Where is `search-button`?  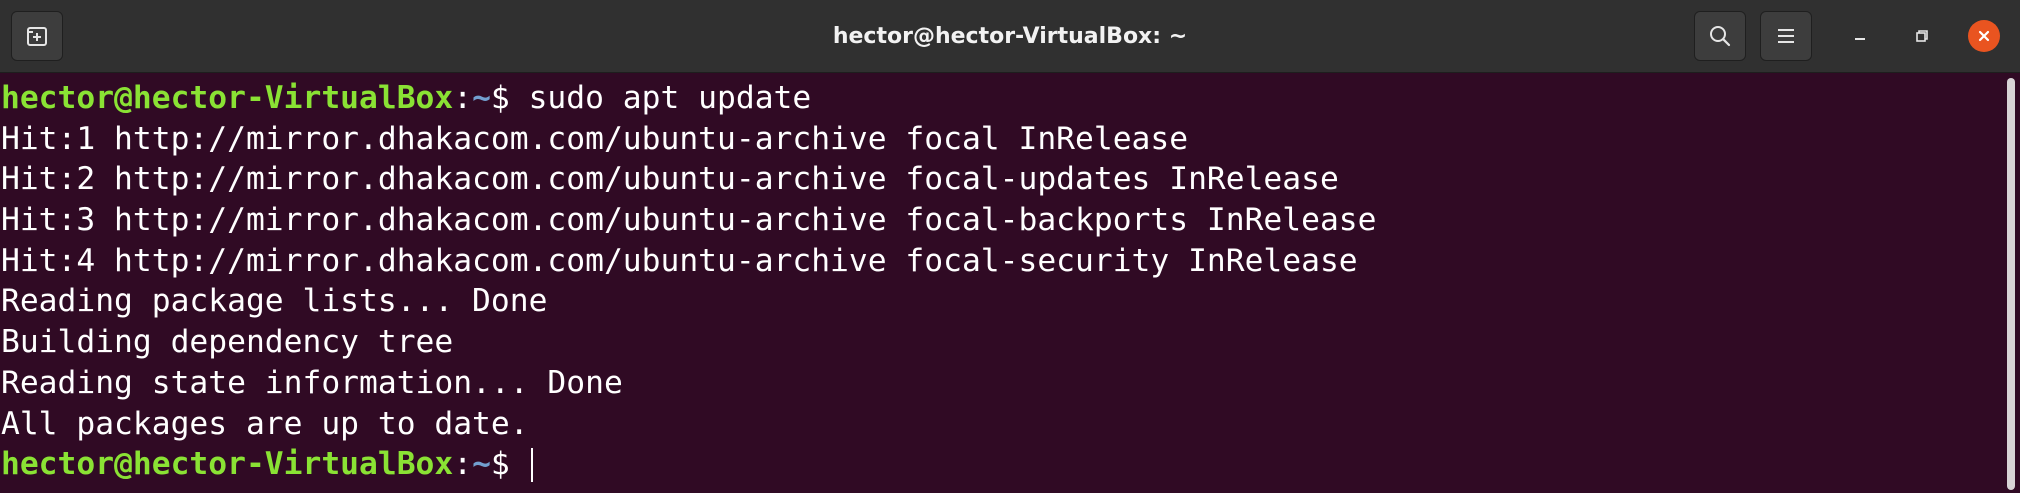 search-button is located at coordinates (1720, 36).